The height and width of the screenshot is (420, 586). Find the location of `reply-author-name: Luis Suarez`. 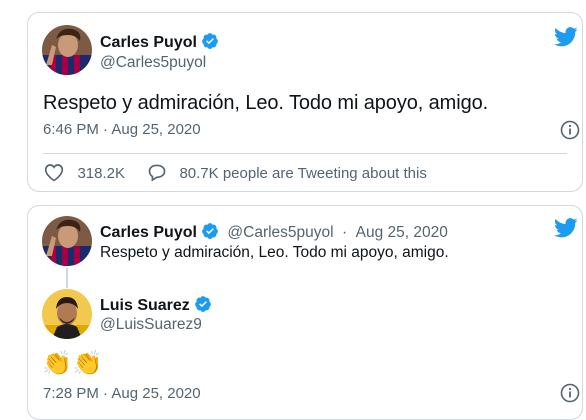

reply-author-name: Luis Suarez is located at coordinates (156, 306).